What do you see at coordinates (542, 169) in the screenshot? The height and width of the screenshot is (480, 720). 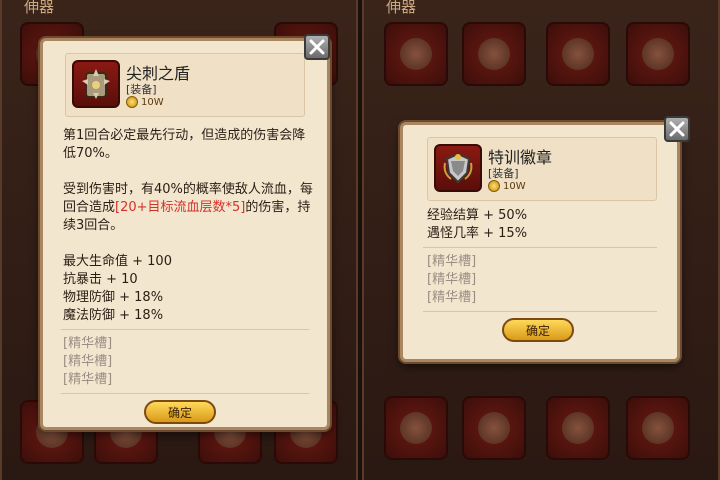 I see `item-header: 特训徽章 [装备] 10W` at bounding box center [542, 169].